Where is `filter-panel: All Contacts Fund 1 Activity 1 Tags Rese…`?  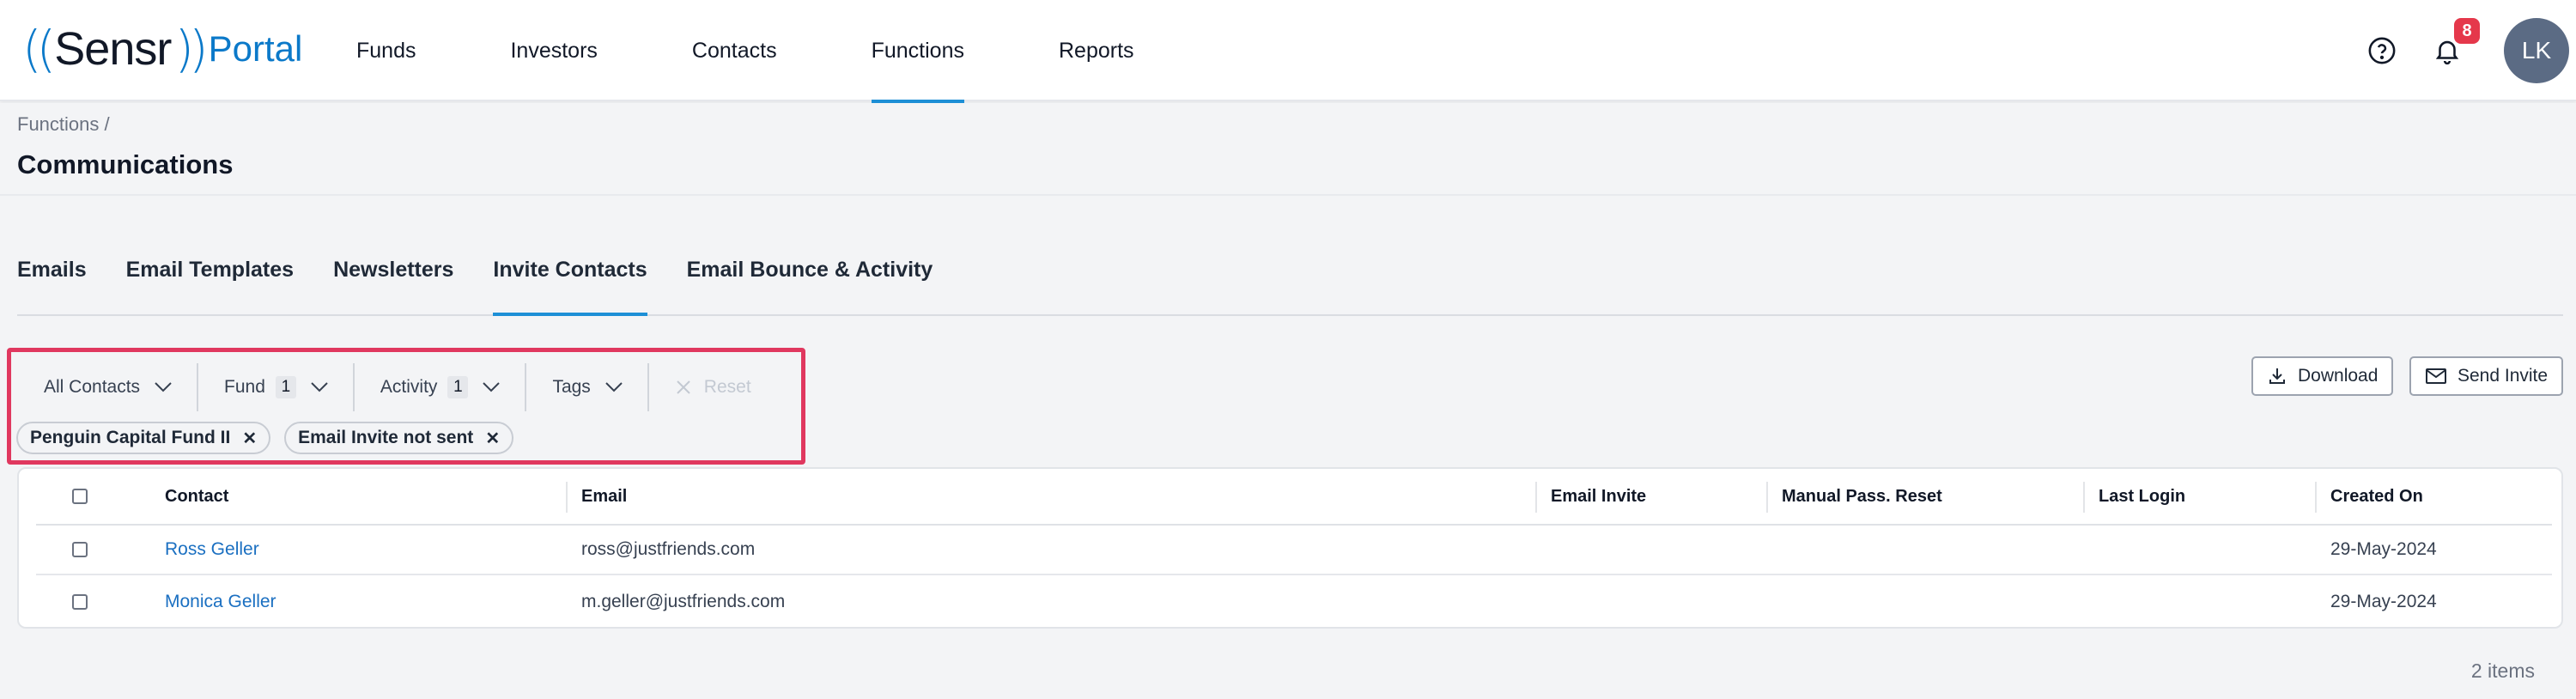
filter-panel: All Contacts Fund 1 Activity 1 Tags Rese… is located at coordinates (406, 406).